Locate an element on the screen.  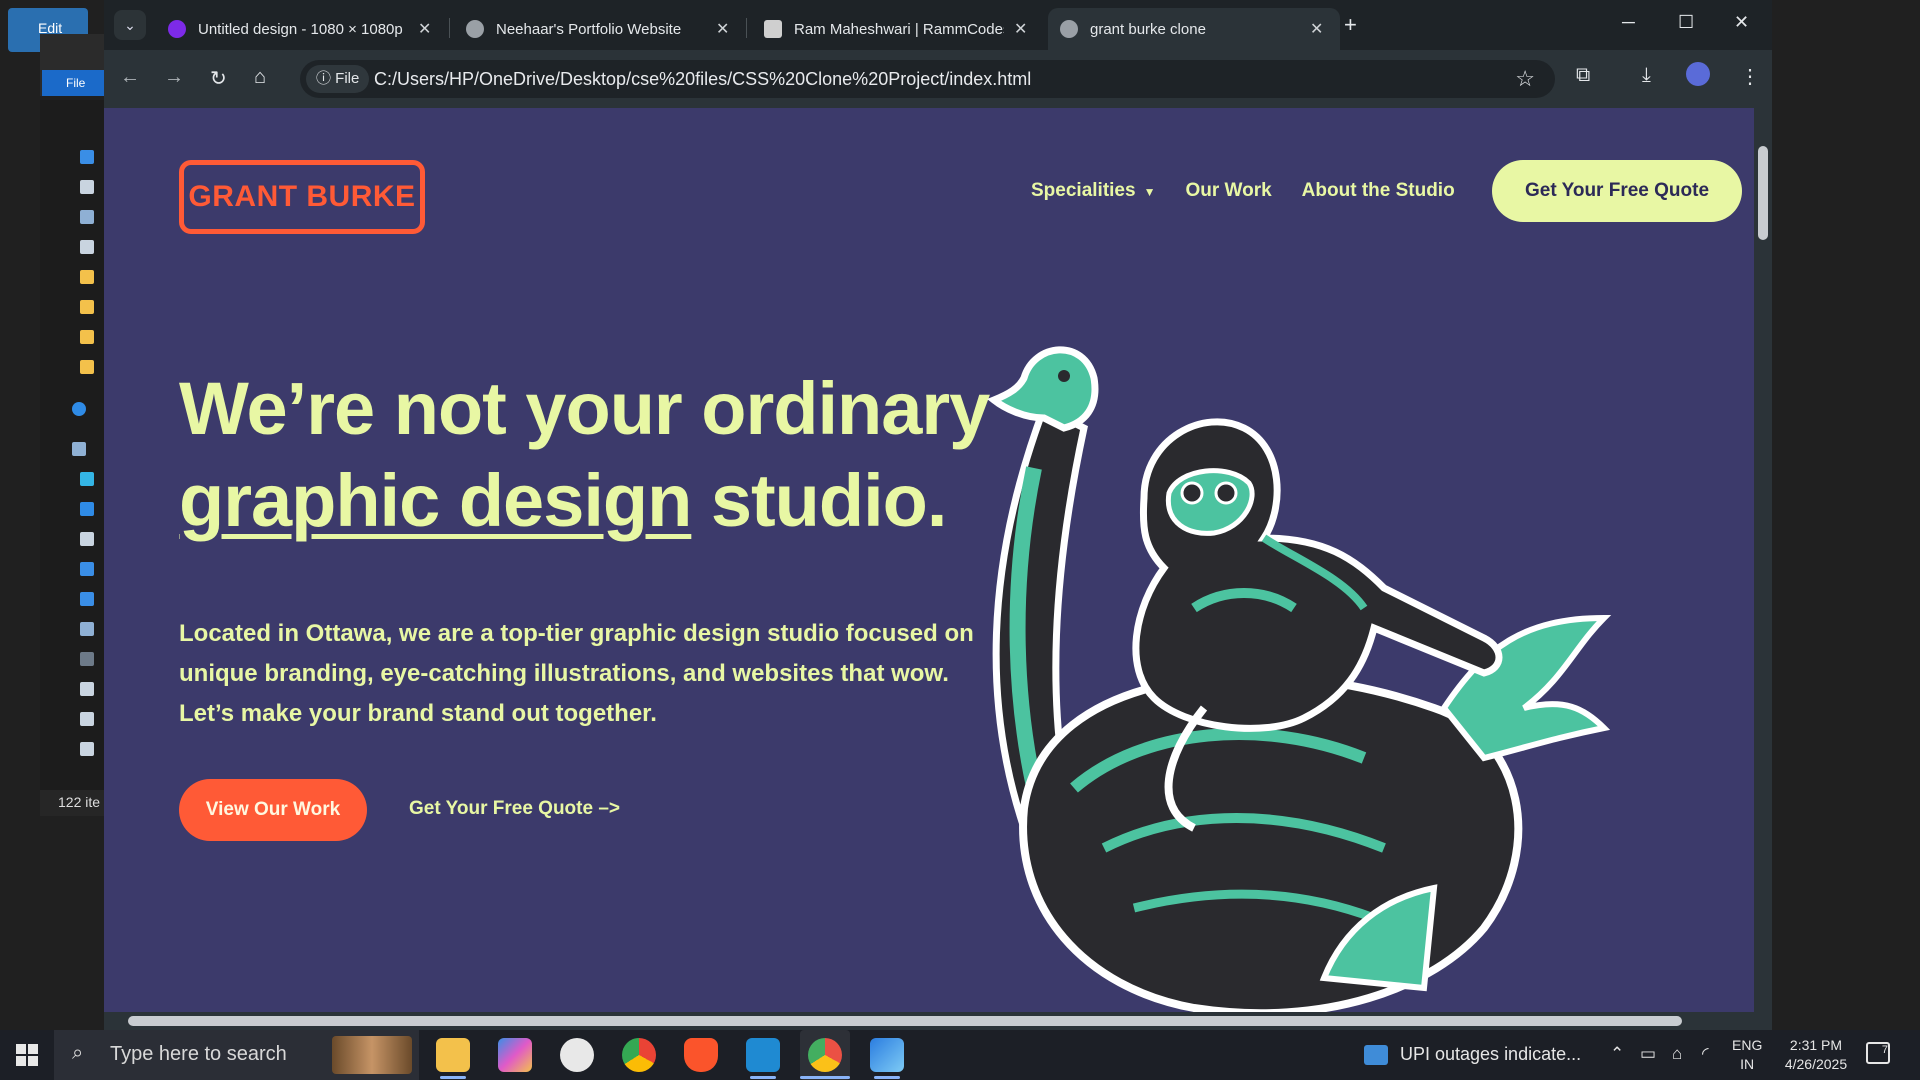
search-placeholder: Type here to search is located at coordinates (198, 1054).